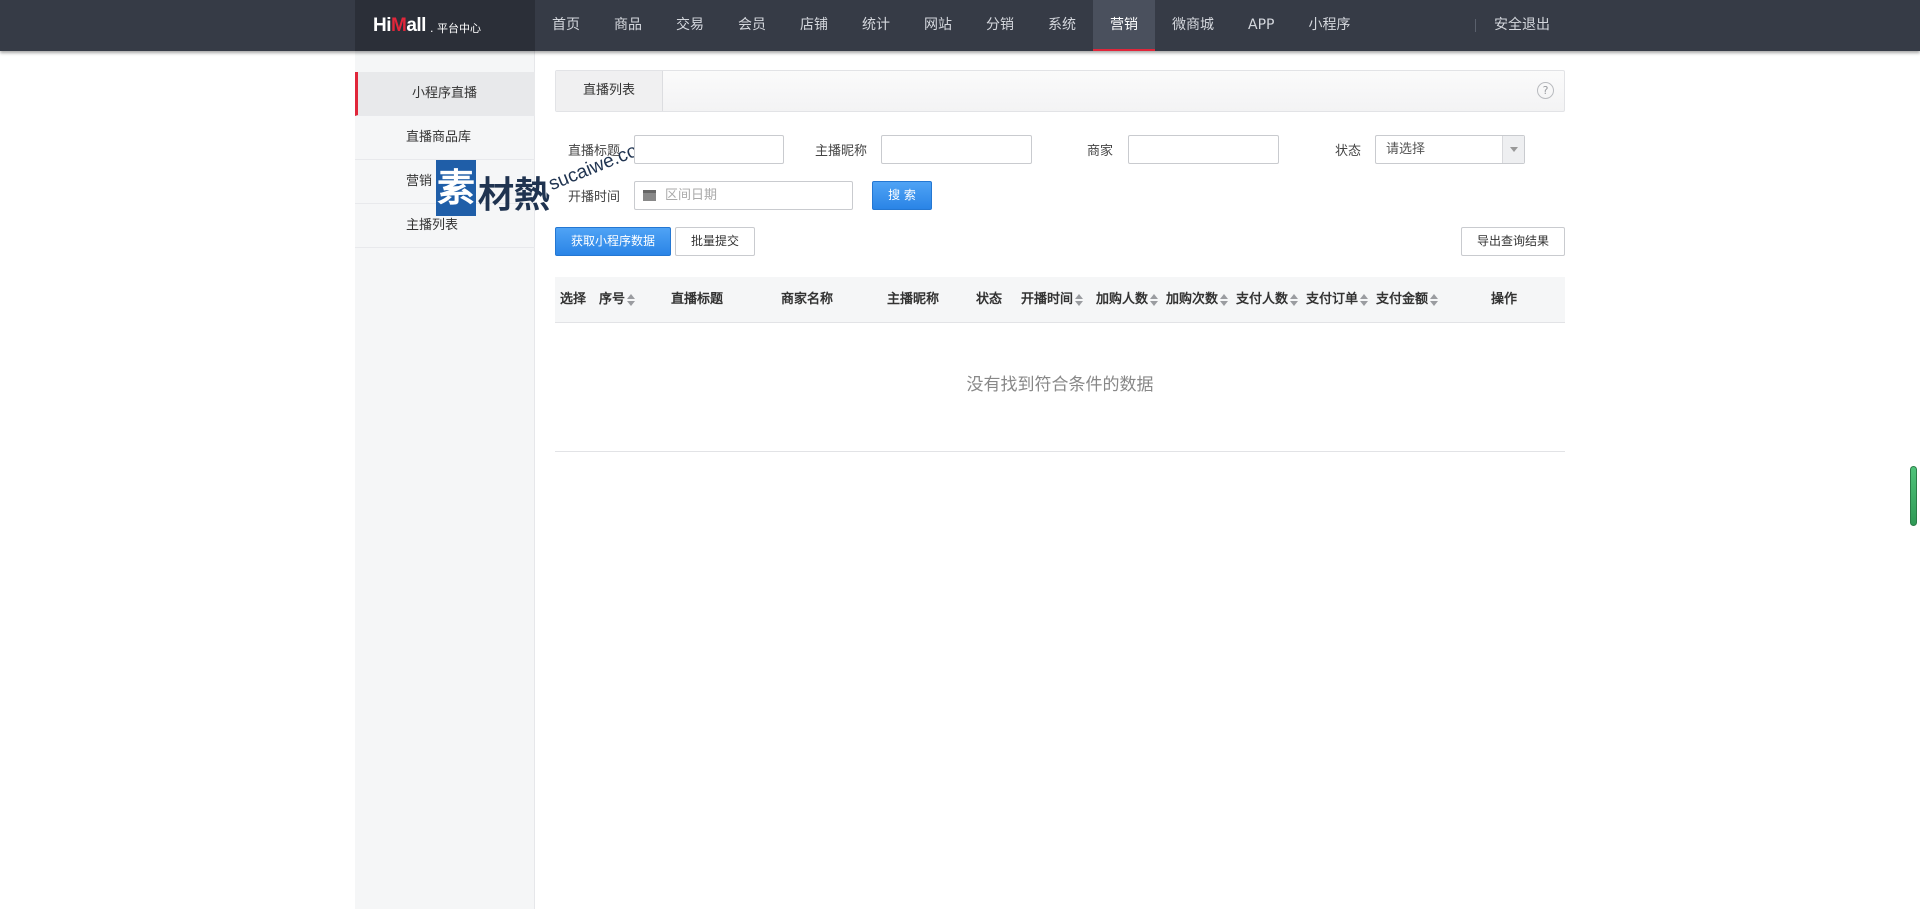 This screenshot has width=1920, height=909. What do you see at coordinates (445, 94) in the screenshot?
I see `sidebar-item-miniprogram-live: 小程序直播` at bounding box center [445, 94].